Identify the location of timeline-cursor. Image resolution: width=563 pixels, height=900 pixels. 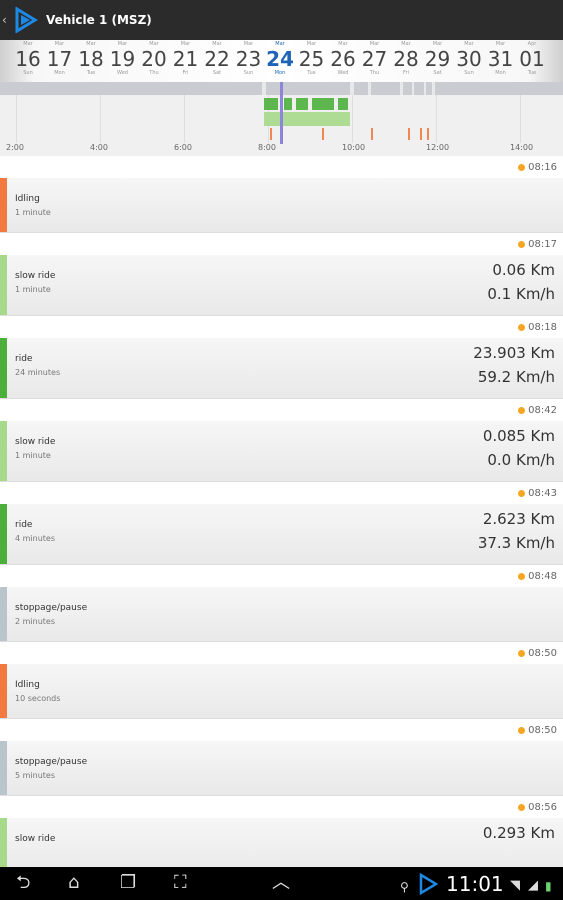
(281, 113).